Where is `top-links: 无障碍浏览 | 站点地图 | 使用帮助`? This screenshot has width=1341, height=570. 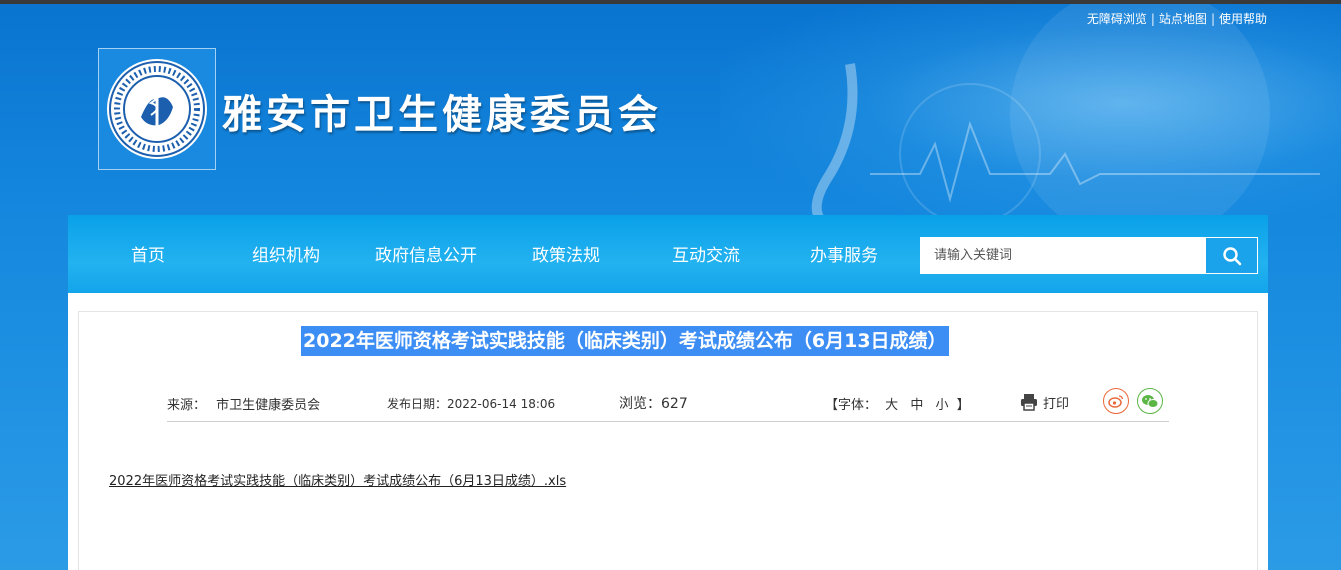
top-links: 无障碍浏览 | 站点地图 | 使用帮助 is located at coordinates (1177, 18).